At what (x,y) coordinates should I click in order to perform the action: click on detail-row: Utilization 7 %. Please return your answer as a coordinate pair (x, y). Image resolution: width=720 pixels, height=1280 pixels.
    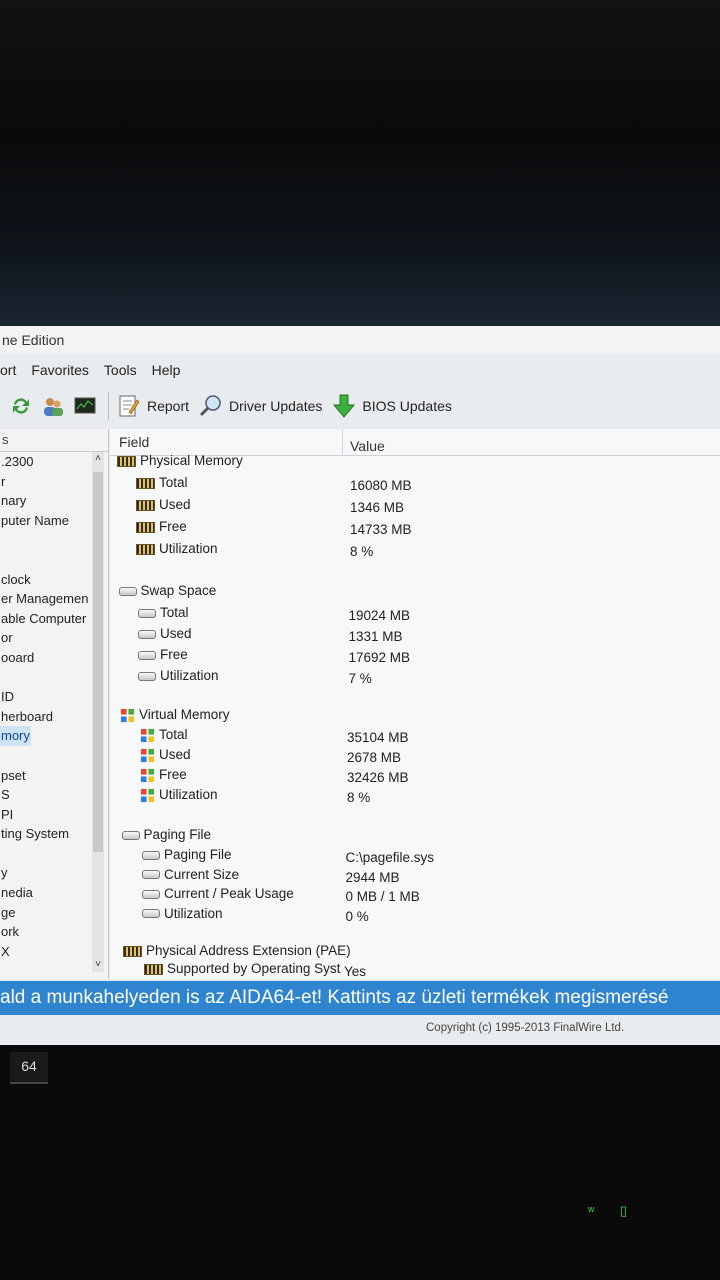
    Looking at the image, I should click on (415, 678).